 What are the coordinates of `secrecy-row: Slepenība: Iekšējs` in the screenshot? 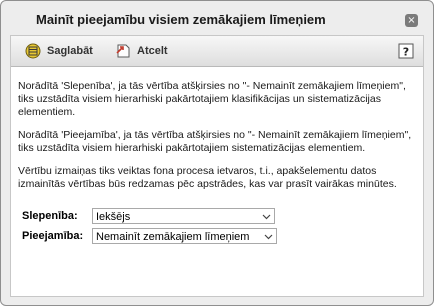 It's located at (148, 216).